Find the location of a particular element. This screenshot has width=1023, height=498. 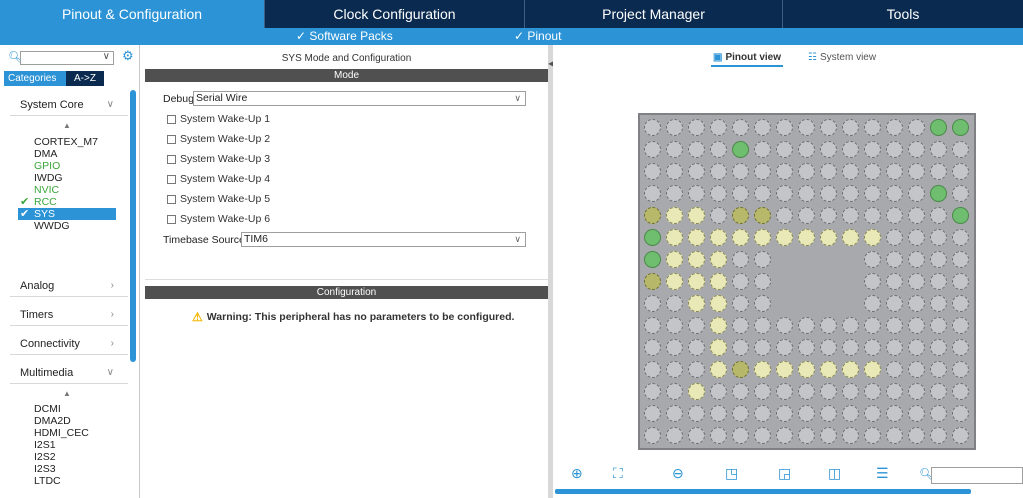

wakeup-5-checkbox: System Wake-Up 5 is located at coordinates (218, 199).